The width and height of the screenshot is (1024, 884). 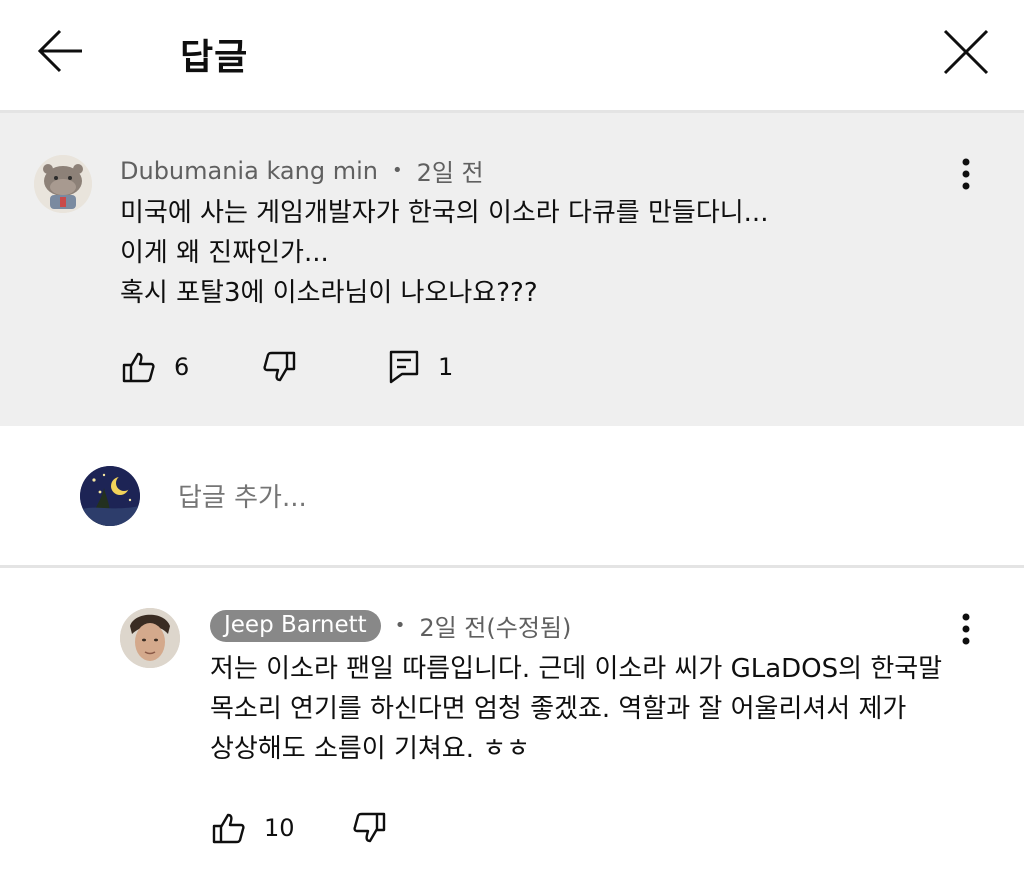 I want to click on reply-input, so click(x=568, y=498).